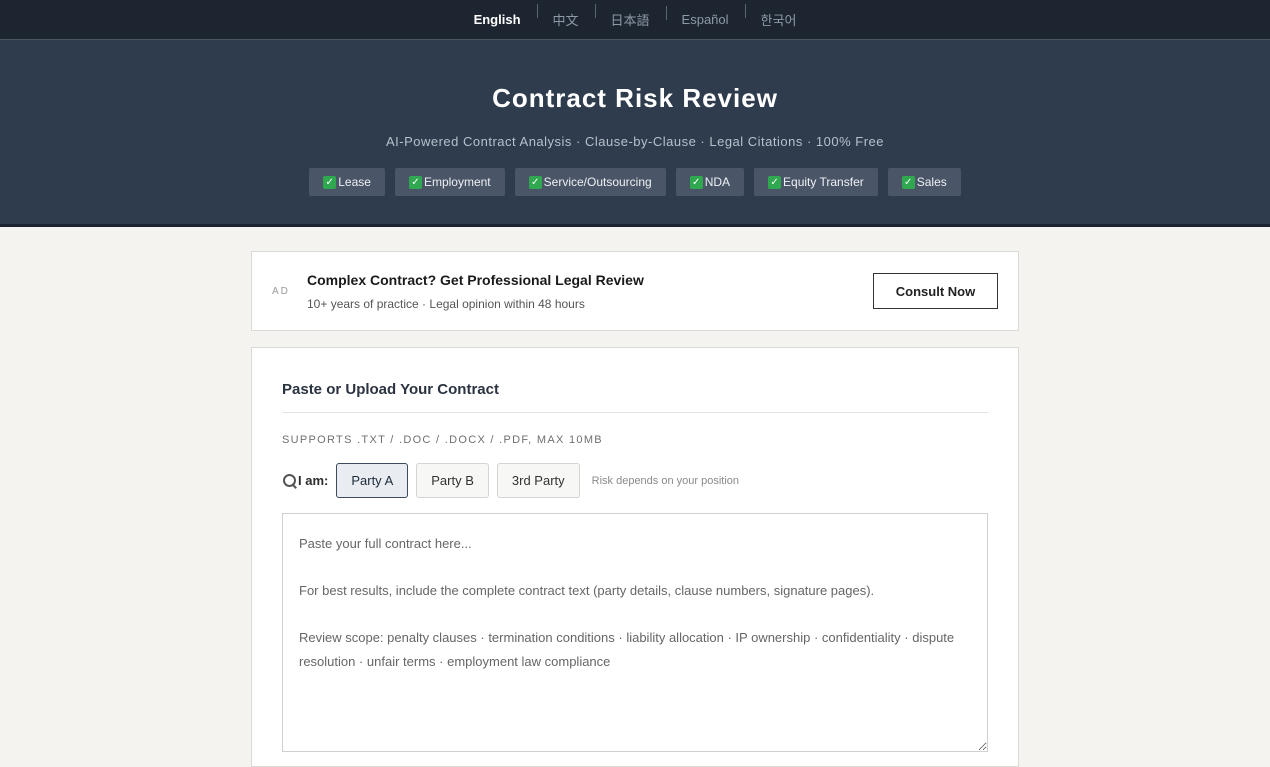 The width and height of the screenshot is (1270, 767). Describe the element at coordinates (452, 480) in the screenshot. I see `party-b-button: Party B` at that location.